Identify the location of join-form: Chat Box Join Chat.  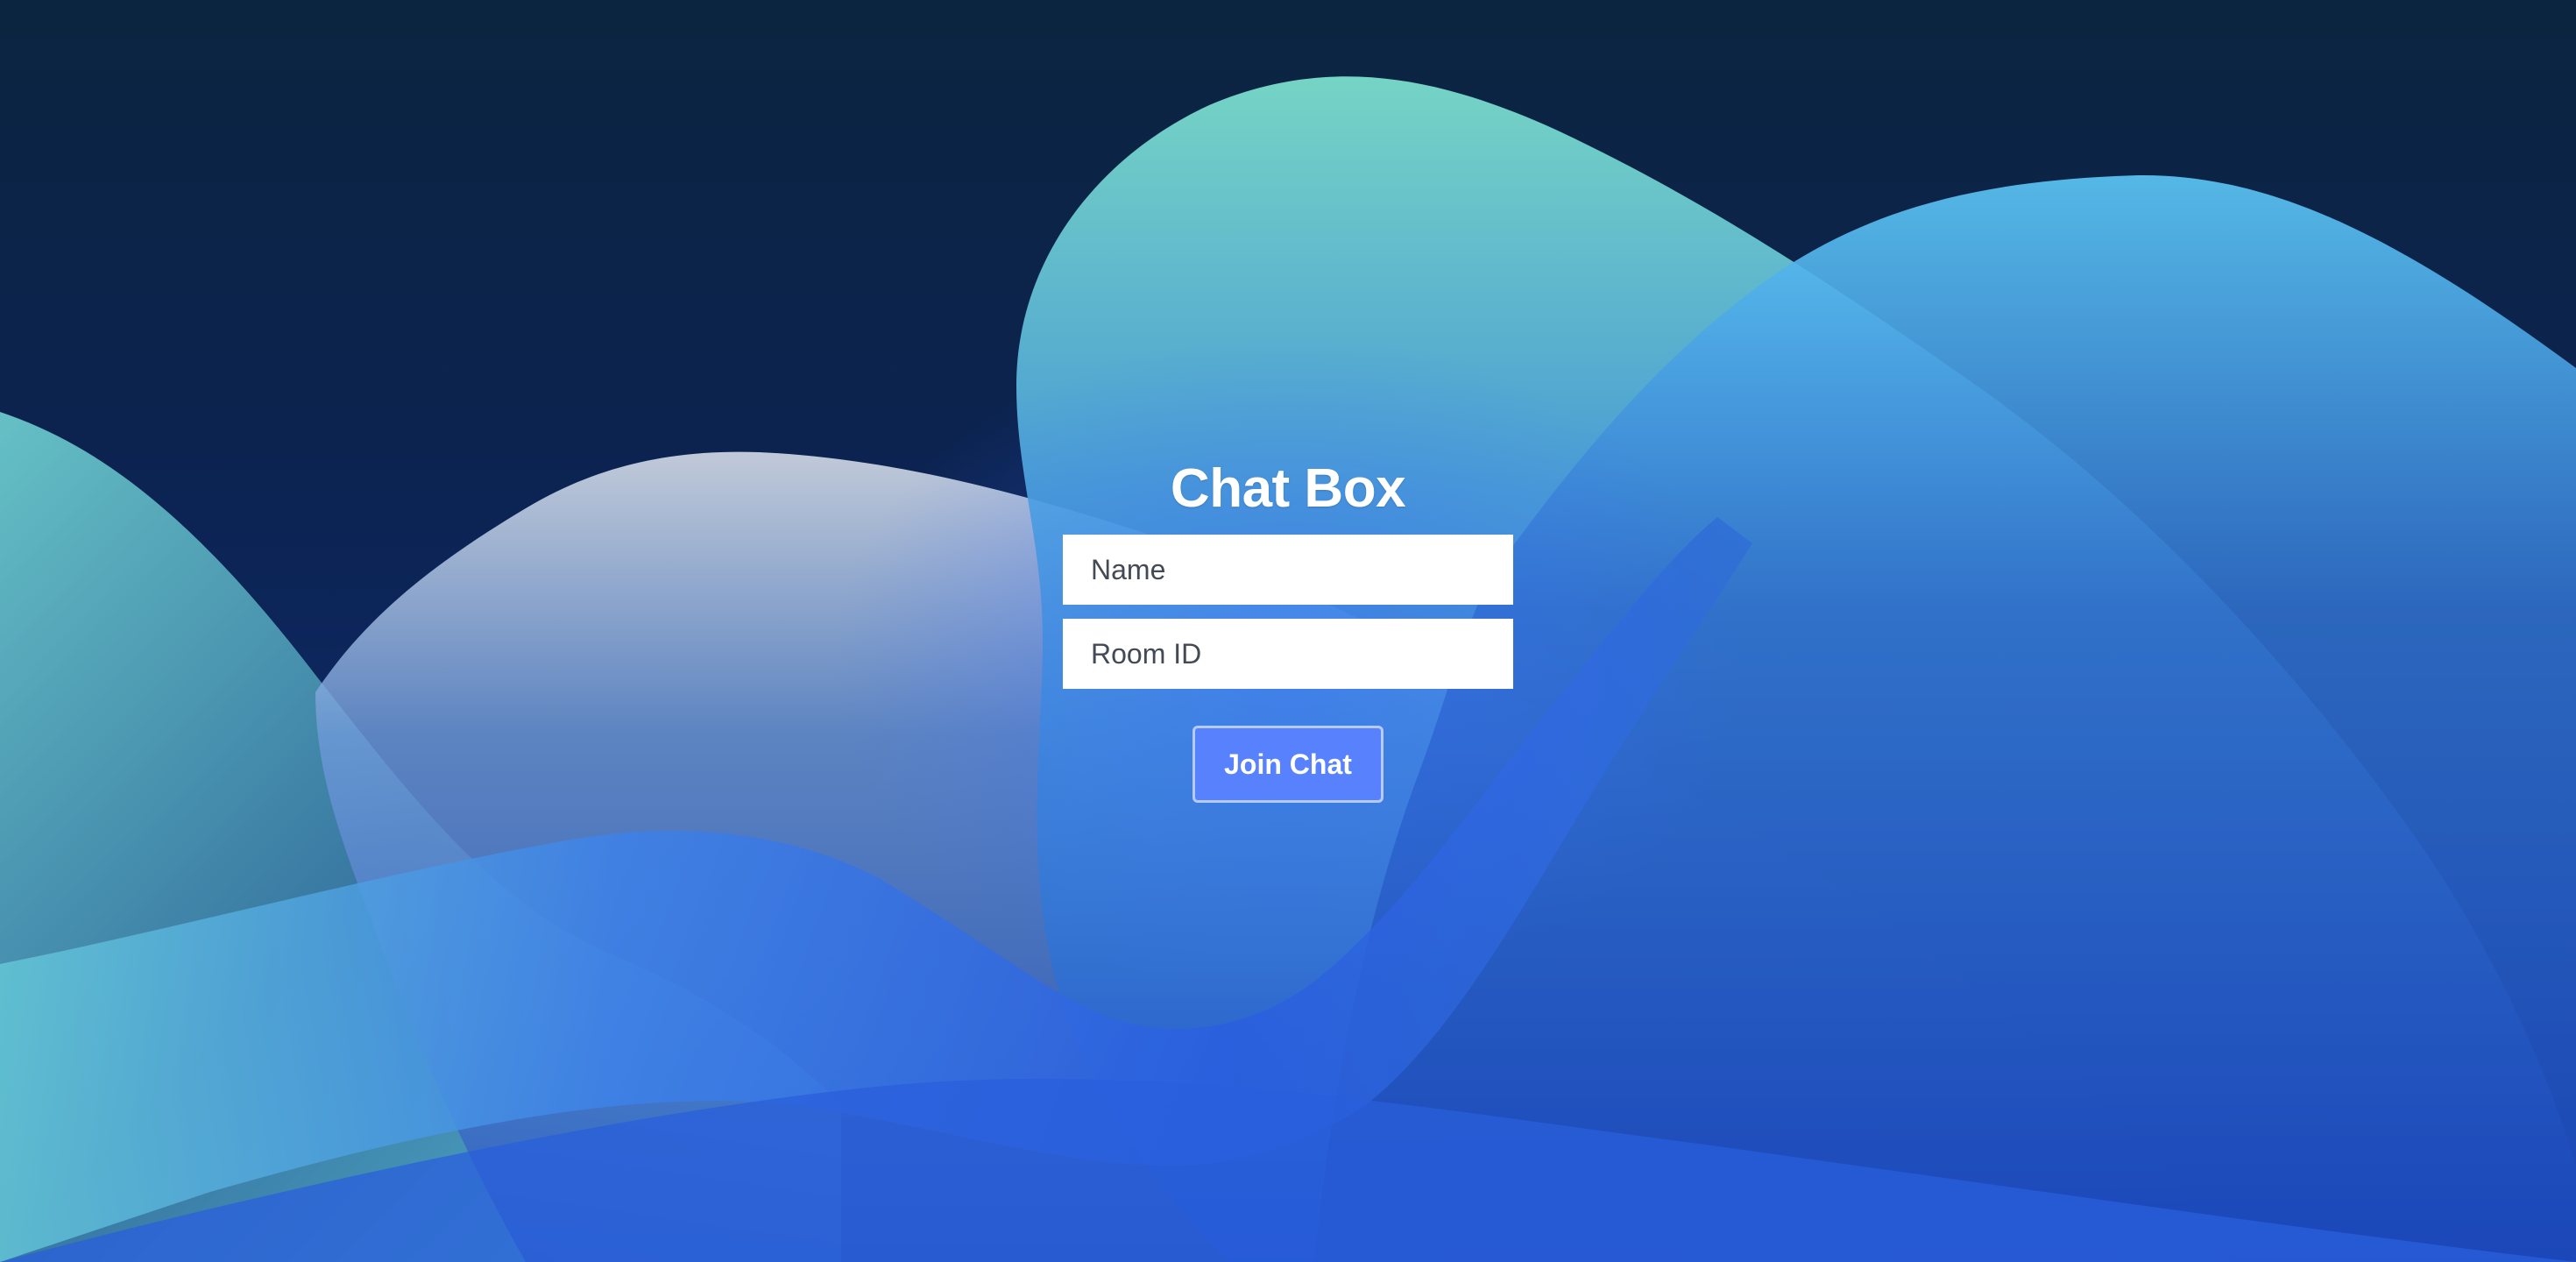
(1288, 629).